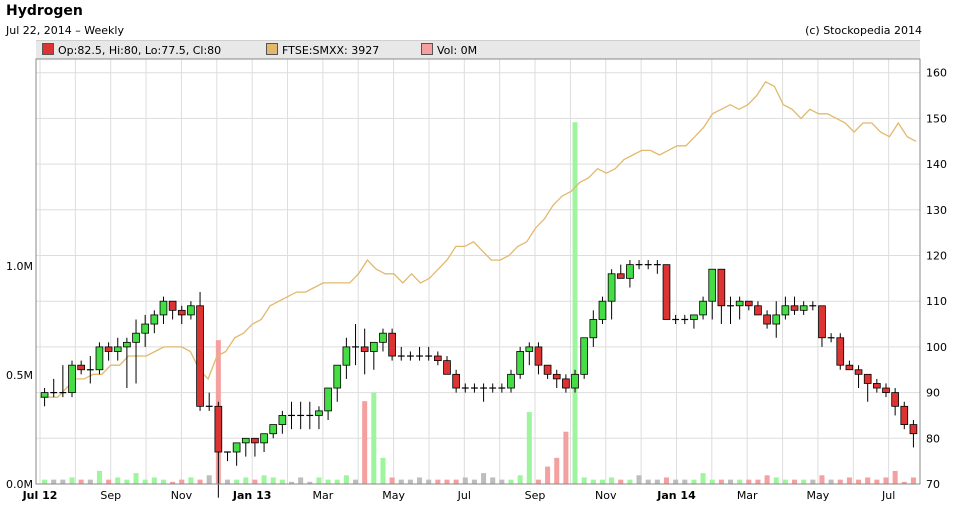 This screenshot has width=958, height=526. Describe the element at coordinates (464, 495) in the screenshot. I see `time-axis-label: Jul` at that location.